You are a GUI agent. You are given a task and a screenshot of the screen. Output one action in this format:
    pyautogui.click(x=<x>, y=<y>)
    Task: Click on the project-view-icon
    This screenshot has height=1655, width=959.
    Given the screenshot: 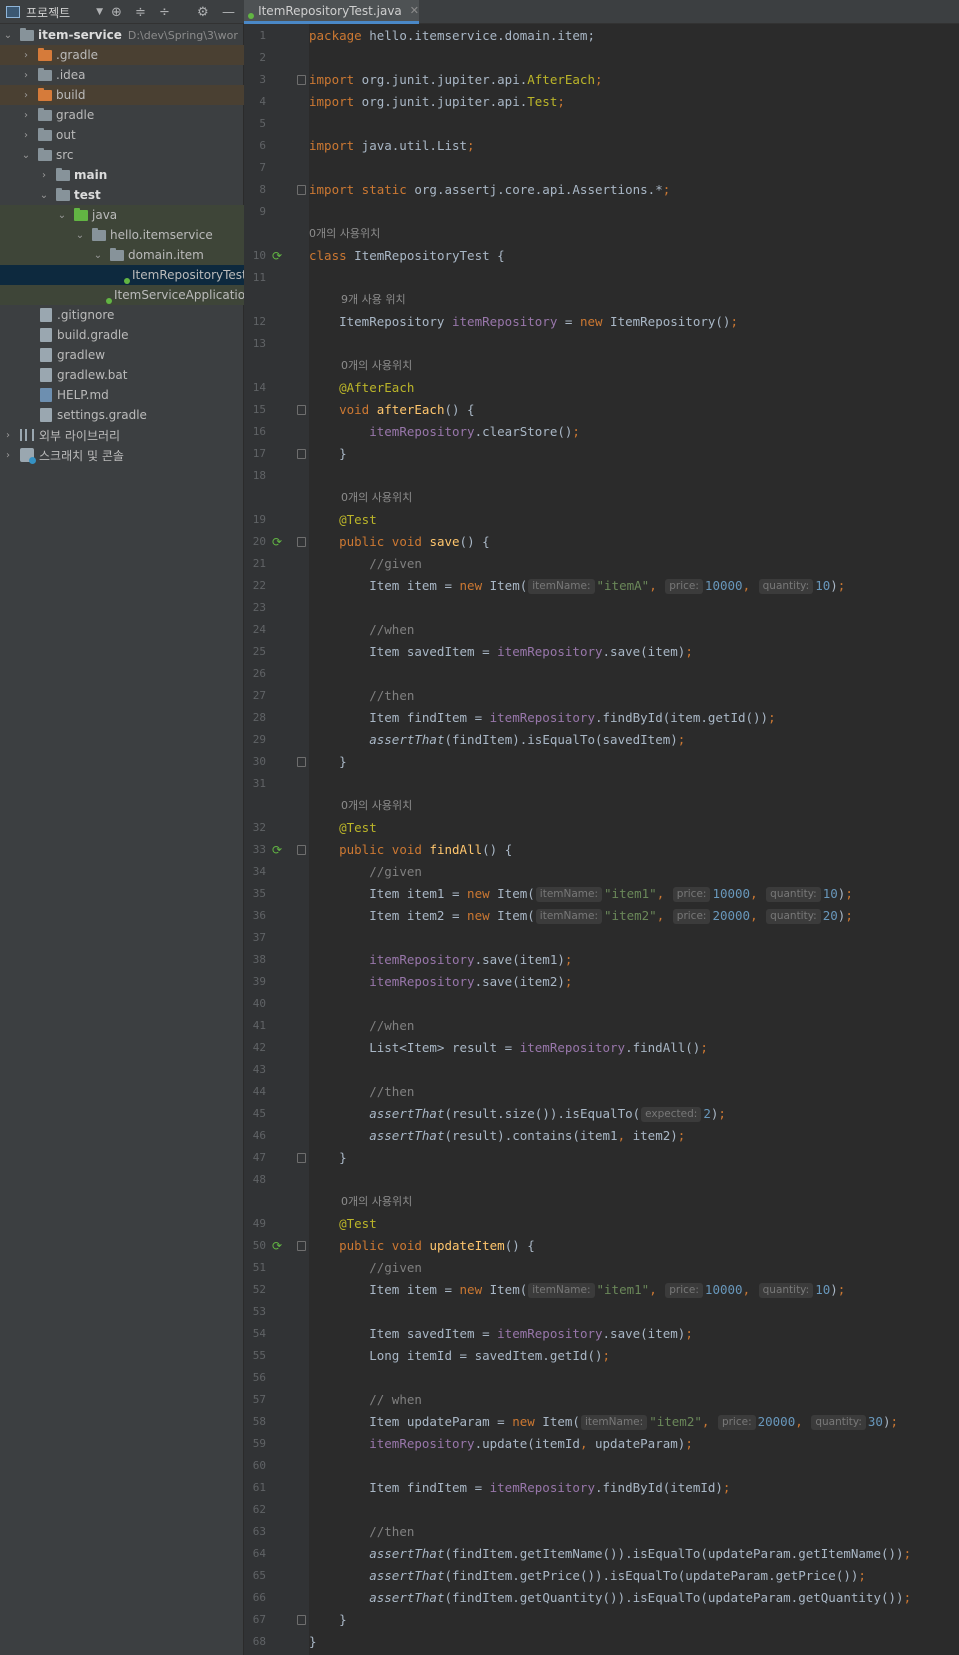 What is the action you would take?
    pyautogui.click(x=13, y=12)
    